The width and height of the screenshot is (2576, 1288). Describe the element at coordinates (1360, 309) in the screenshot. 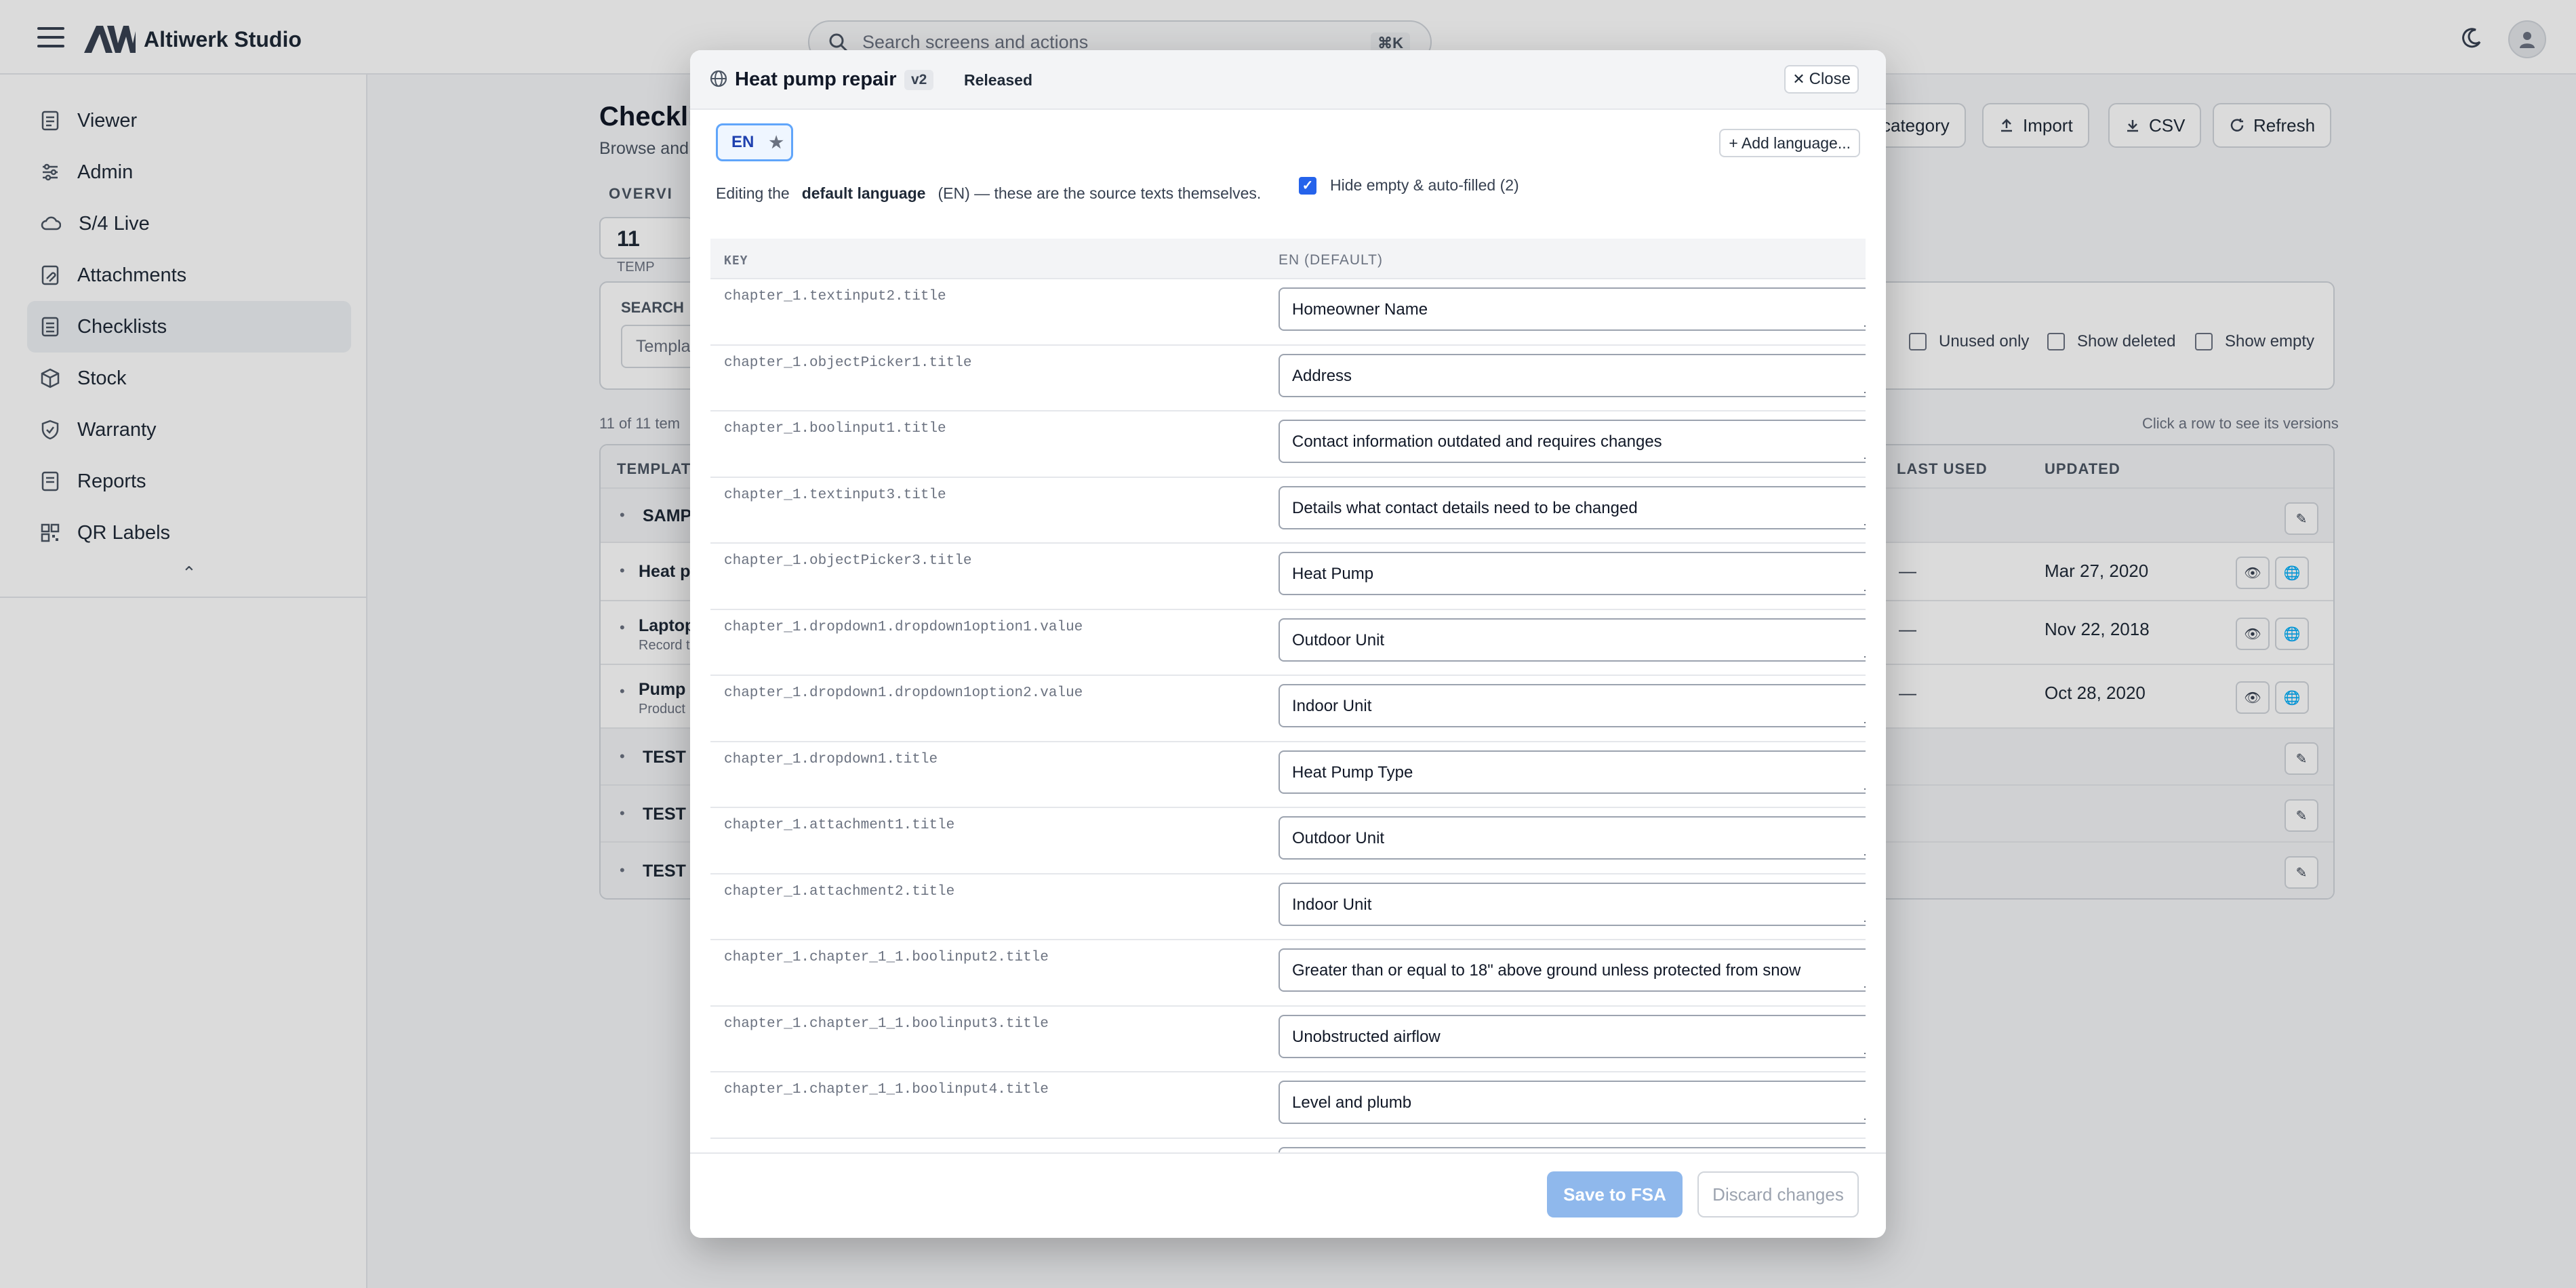

I see `translation-value-text: Homeowner Name` at that location.